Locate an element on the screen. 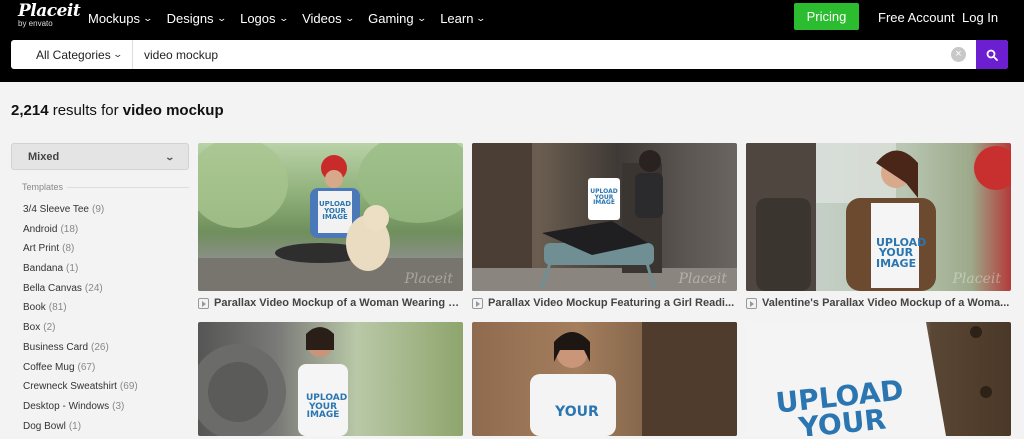 This screenshot has height=439, width=1024. search-input is located at coordinates (544, 54).